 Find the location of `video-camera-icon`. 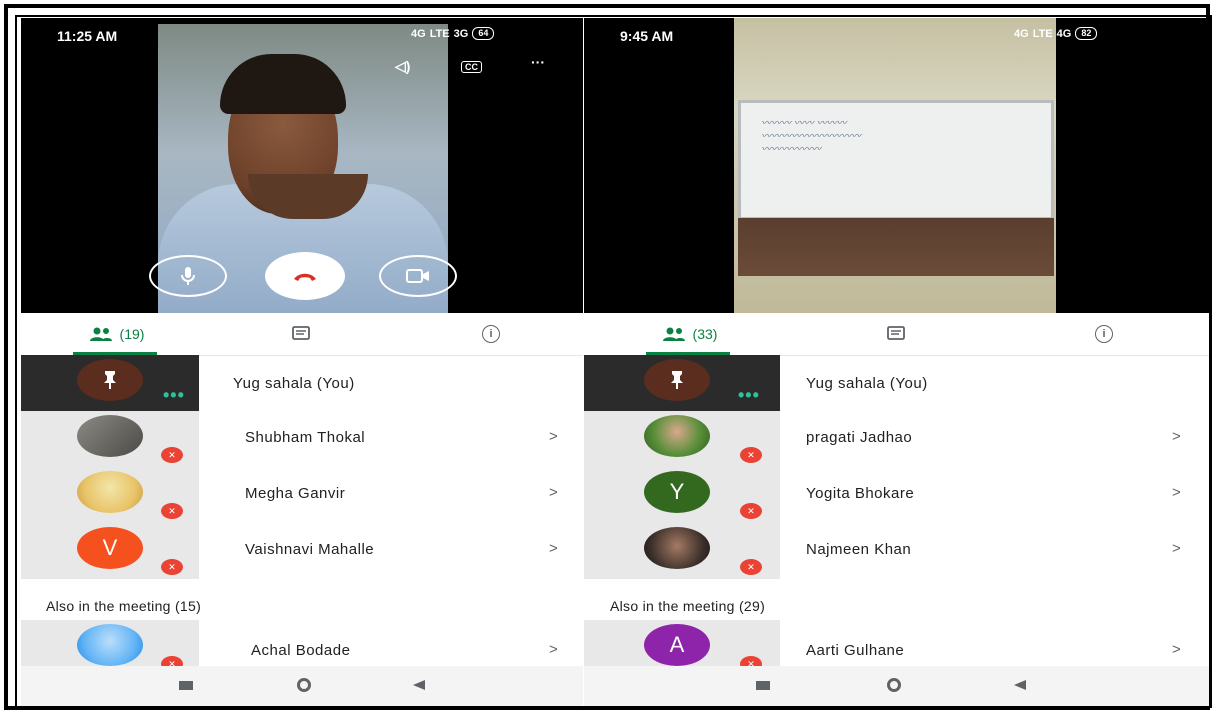

video-camera-icon is located at coordinates (417, 276).